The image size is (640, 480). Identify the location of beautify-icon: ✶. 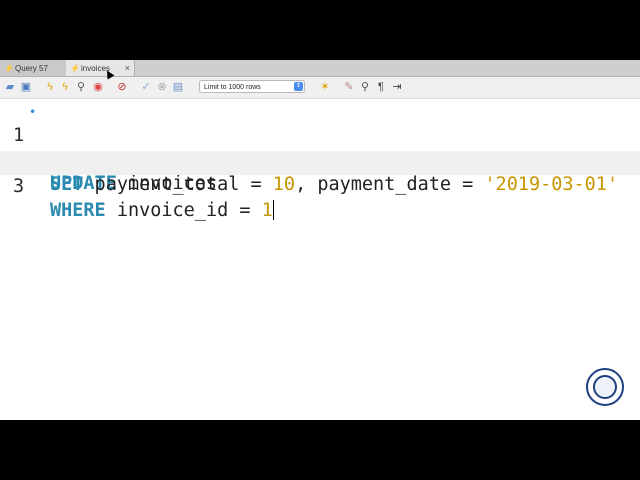
(325, 87).